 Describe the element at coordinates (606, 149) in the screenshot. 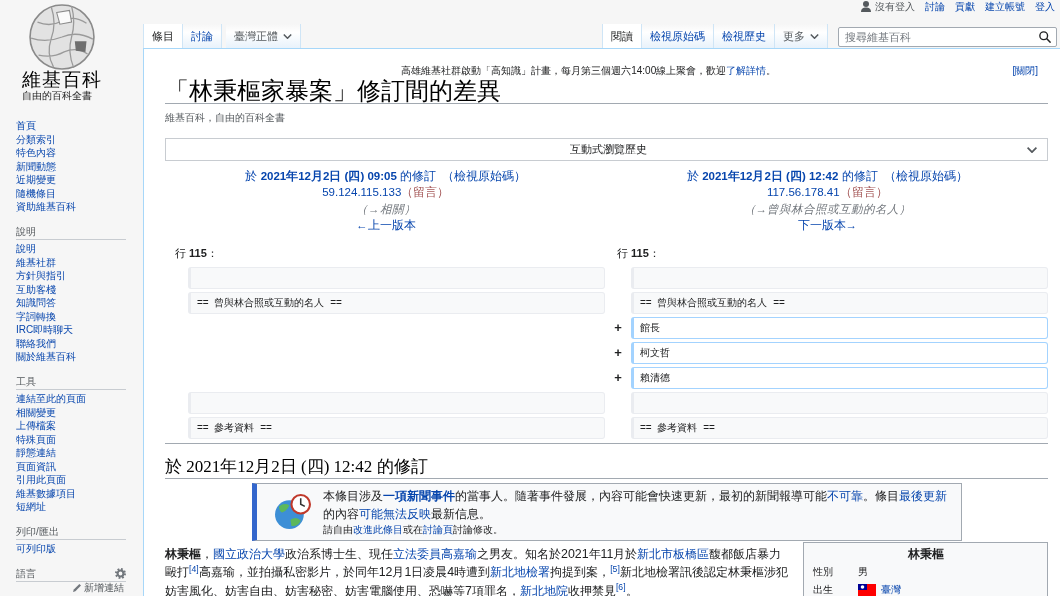

I see `collapsible-bar: 互動式瀏覽歷史` at that location.